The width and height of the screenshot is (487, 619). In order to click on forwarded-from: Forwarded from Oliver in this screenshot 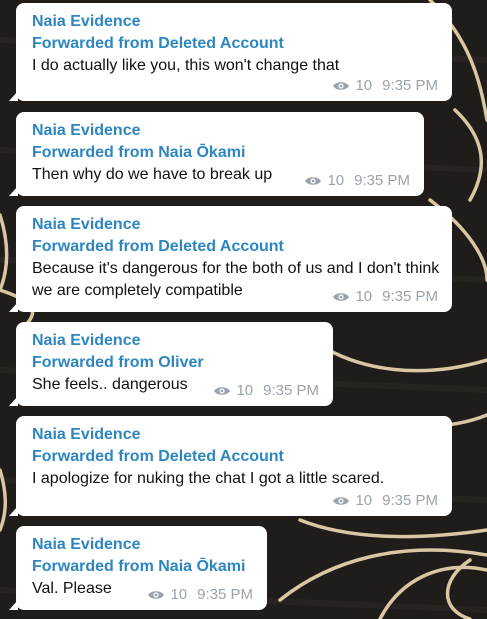, I will do `click(176, 363)`.